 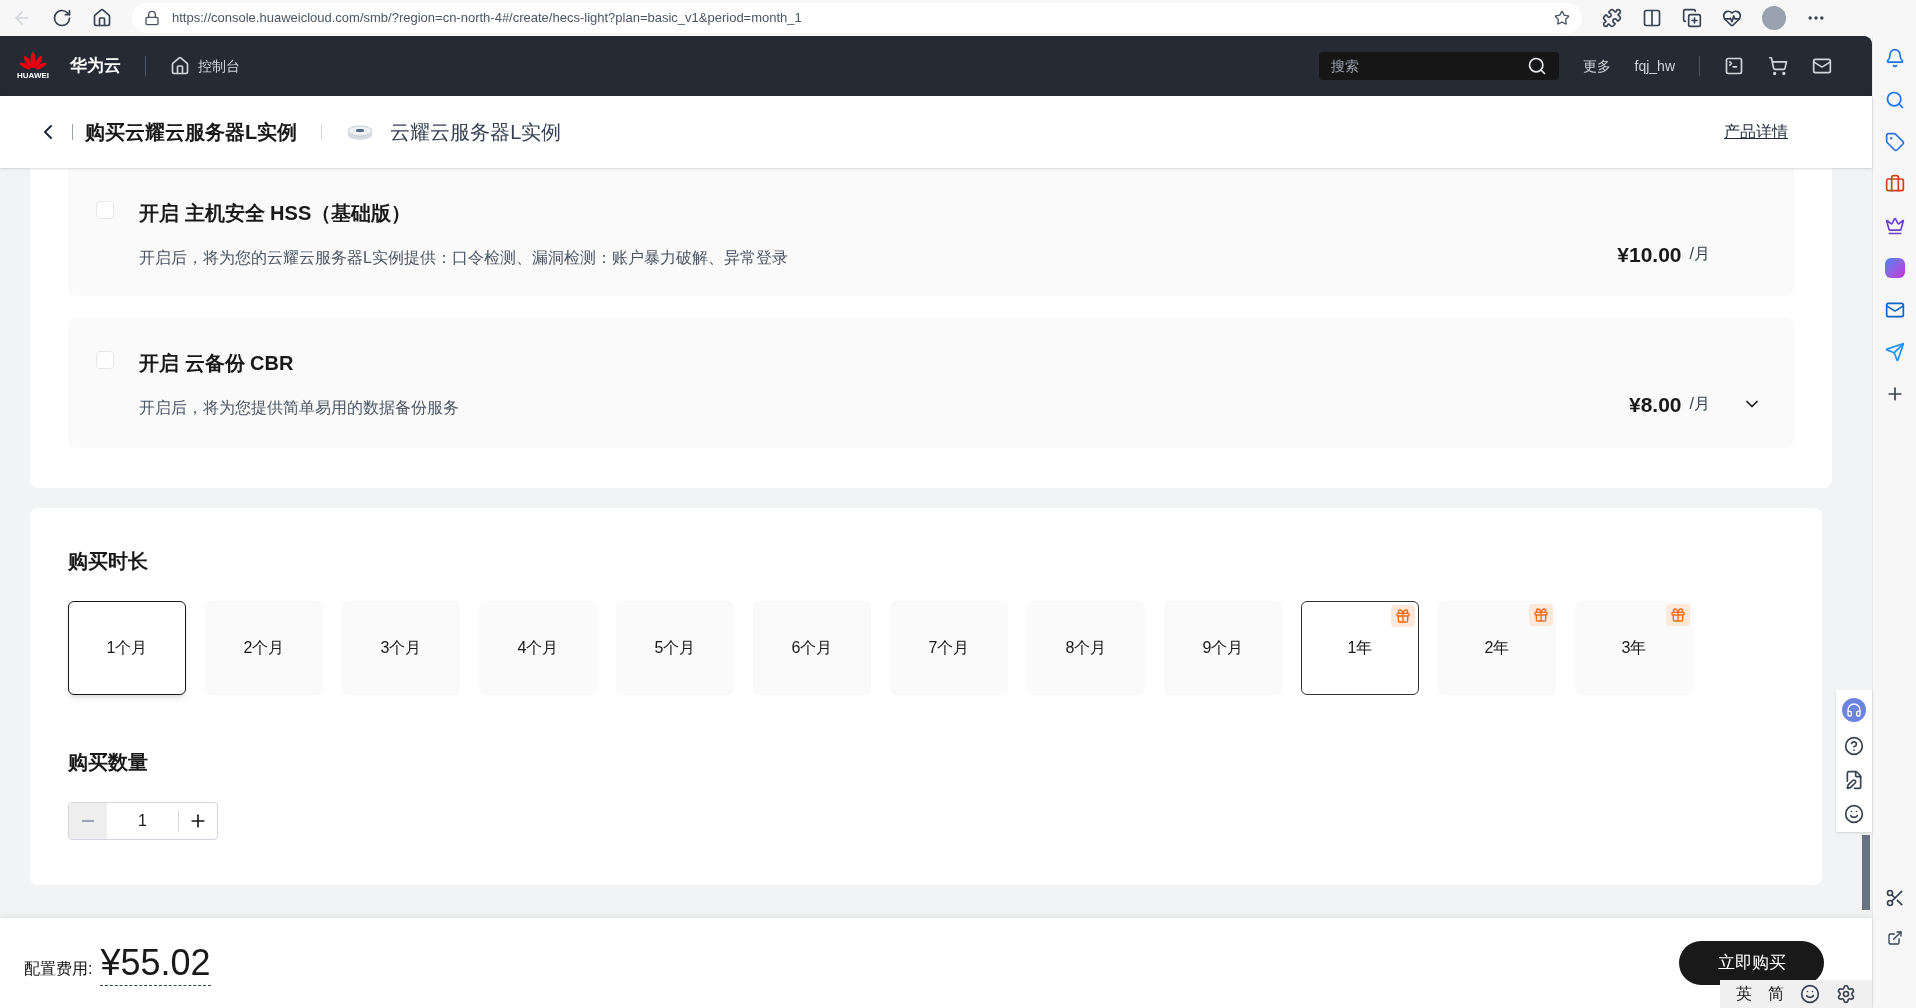 What do you see at coordinates (675, 648) in the screenshot?
I see `duration-option: 5个月` at bounding box center [675, 648].